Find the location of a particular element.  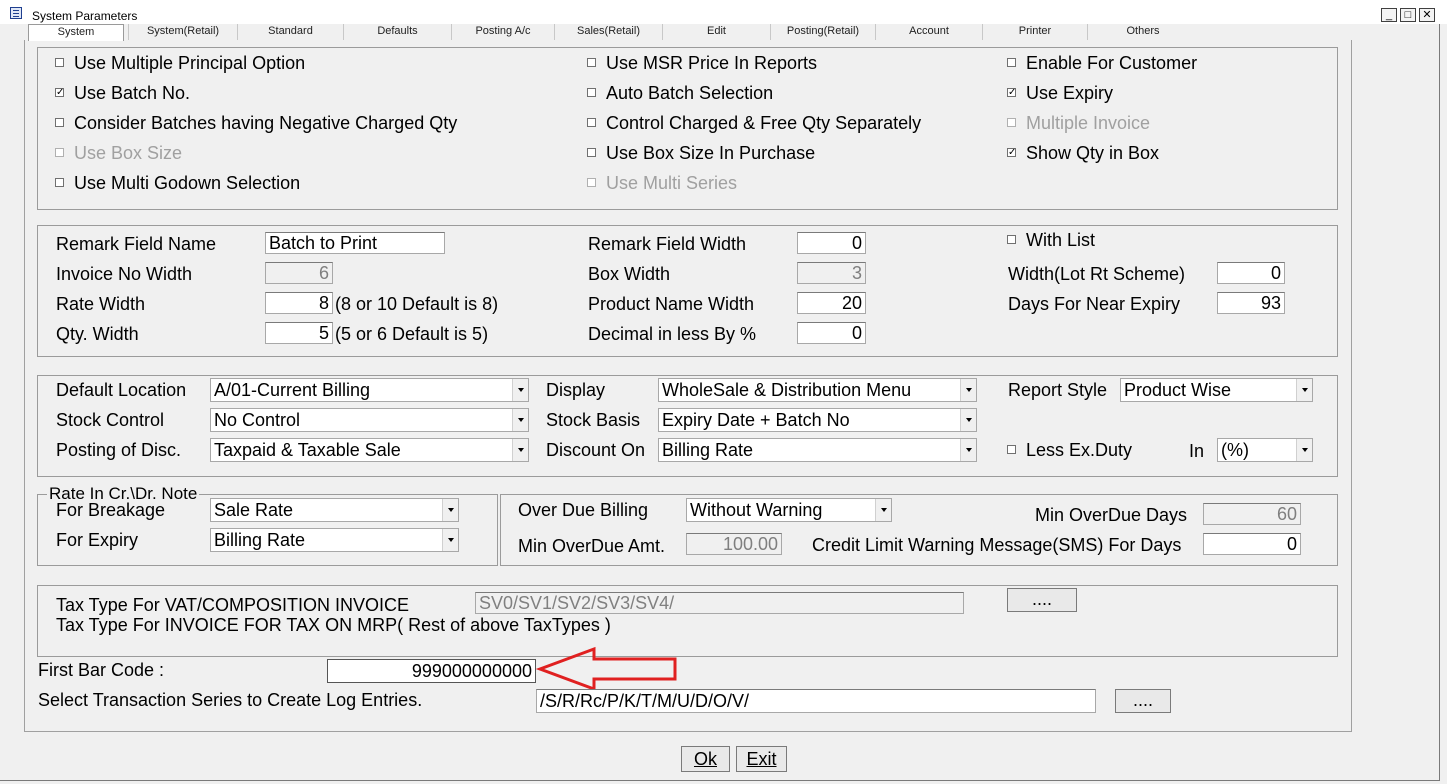

vat-tax-type-input: SV0/SV1/SV2/SV3/SV4/ is located at coordinates (719, 603).